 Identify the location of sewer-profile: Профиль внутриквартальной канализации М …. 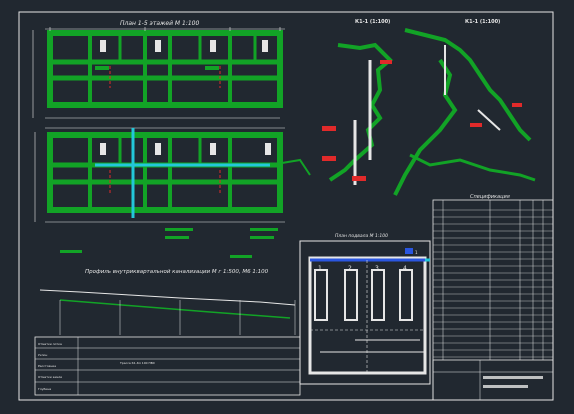
(167, 332).